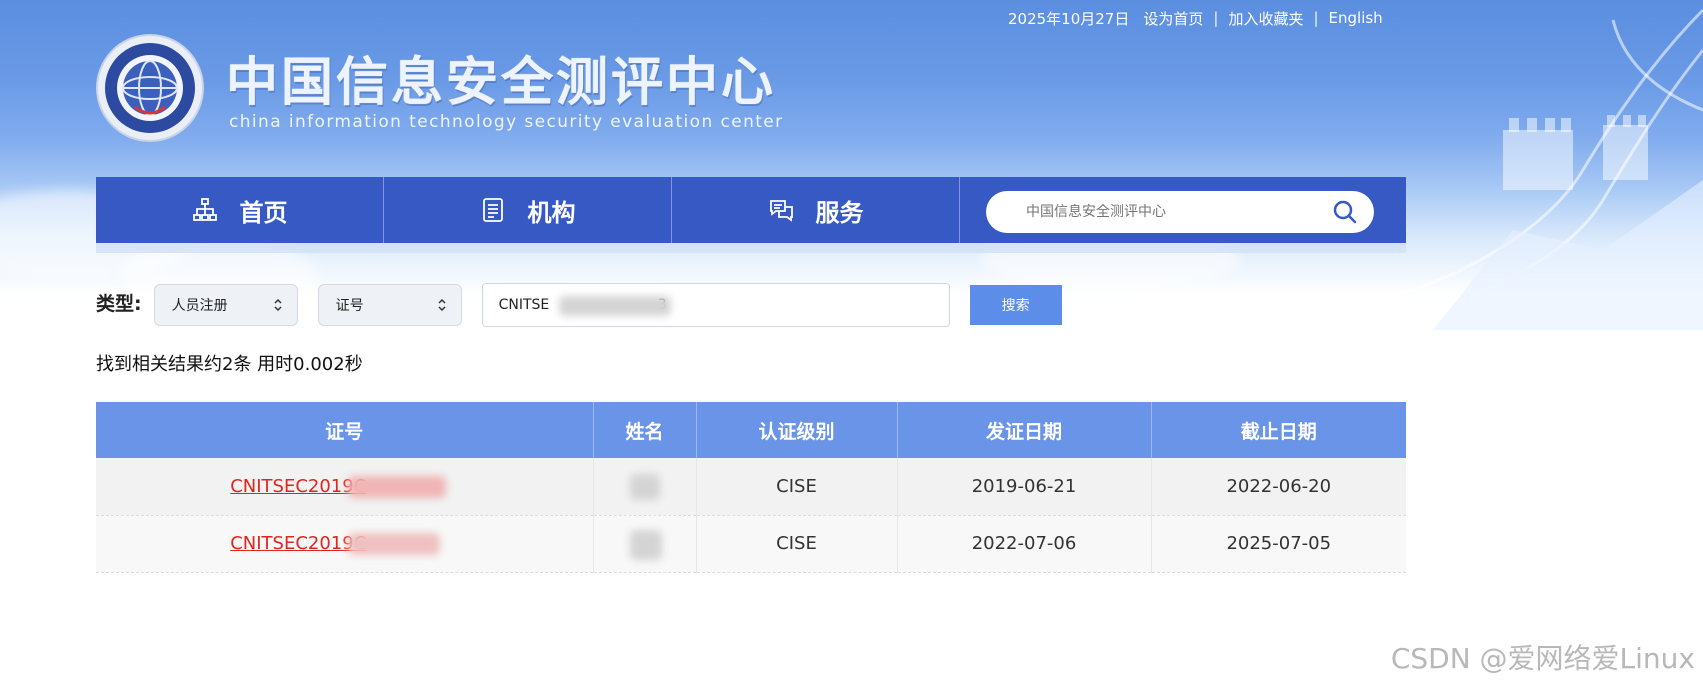 This screenshot has height=685, width=1703. What do you see at coordinates (199, 306) in the screenshot?
I see `type-select-value: 人员注册` at bounding box center [199, 306].